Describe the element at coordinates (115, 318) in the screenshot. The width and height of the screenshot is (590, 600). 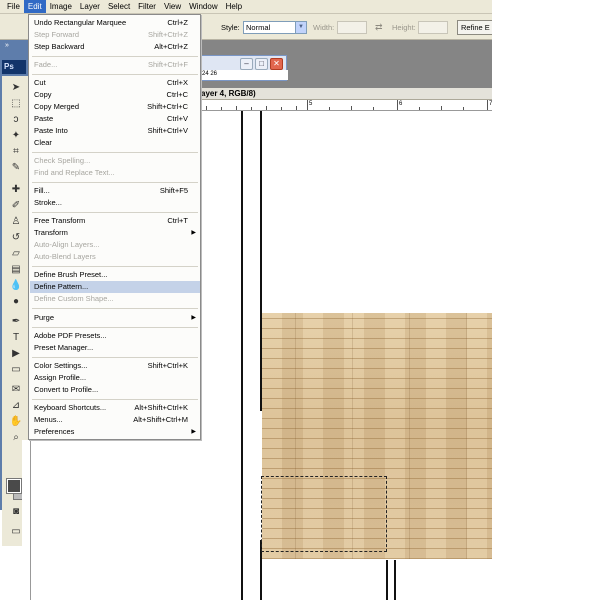
I see `menu-item-purge: Purge ▶` at that location.